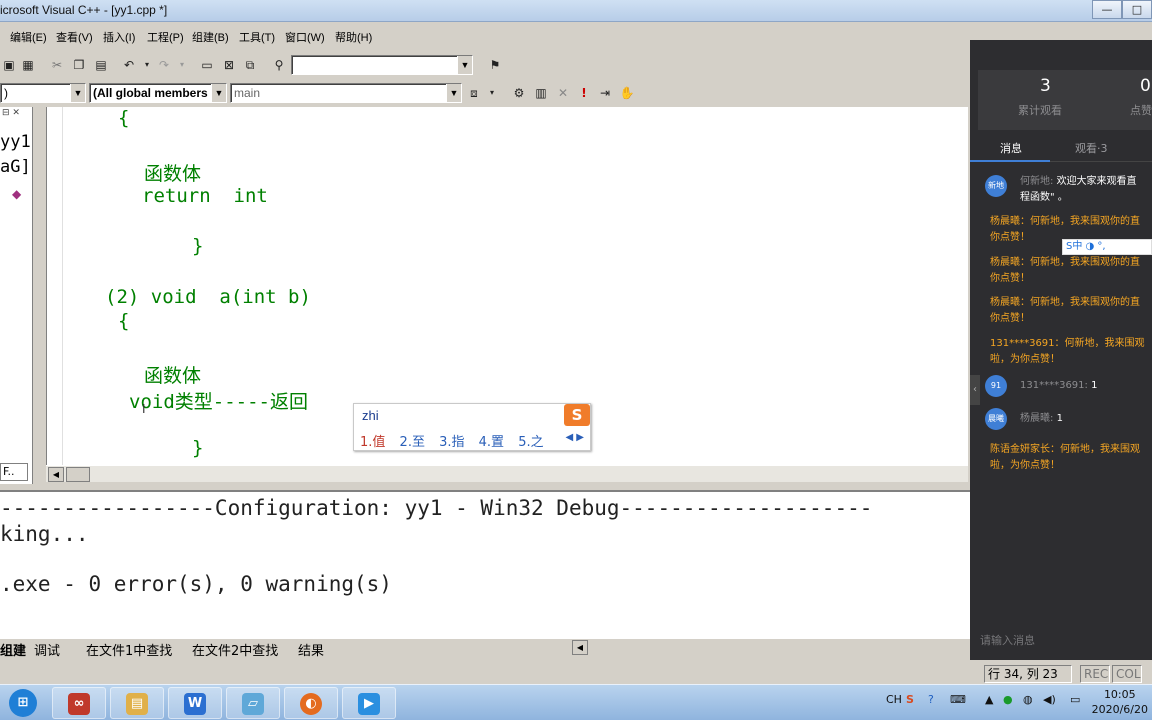 This screenshot has width=1152, height=720. What do you see at coordinates (1120, 702) in the screenshot?
I see `system-clock: 10:05 2020/6/20` at bounding box center [1120, 702].